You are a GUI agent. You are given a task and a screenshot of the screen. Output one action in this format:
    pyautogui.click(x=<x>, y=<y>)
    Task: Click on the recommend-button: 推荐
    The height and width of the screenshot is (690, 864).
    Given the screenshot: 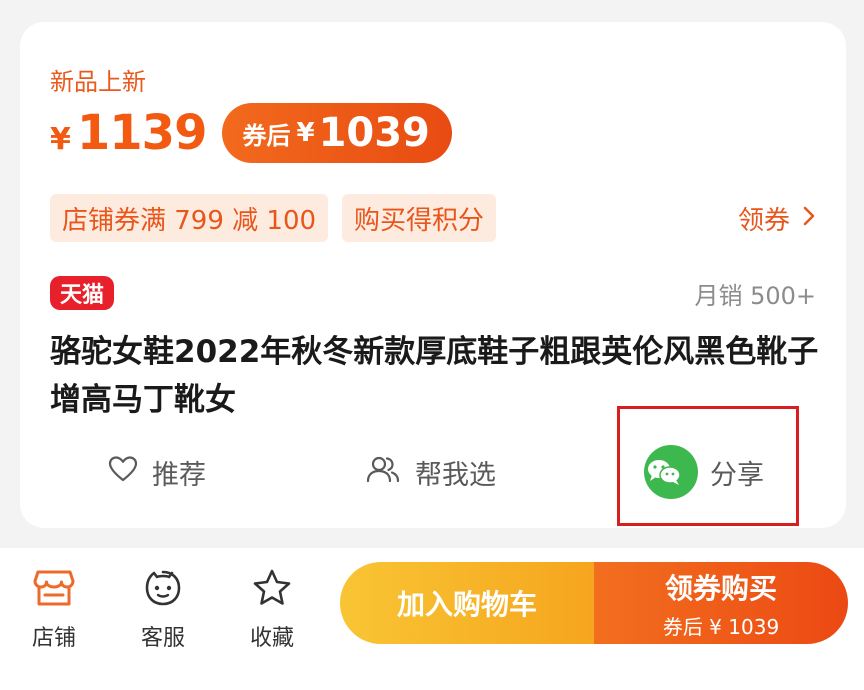 What is the action you would take?
    pyautogui.click(x=157, y=472)
    